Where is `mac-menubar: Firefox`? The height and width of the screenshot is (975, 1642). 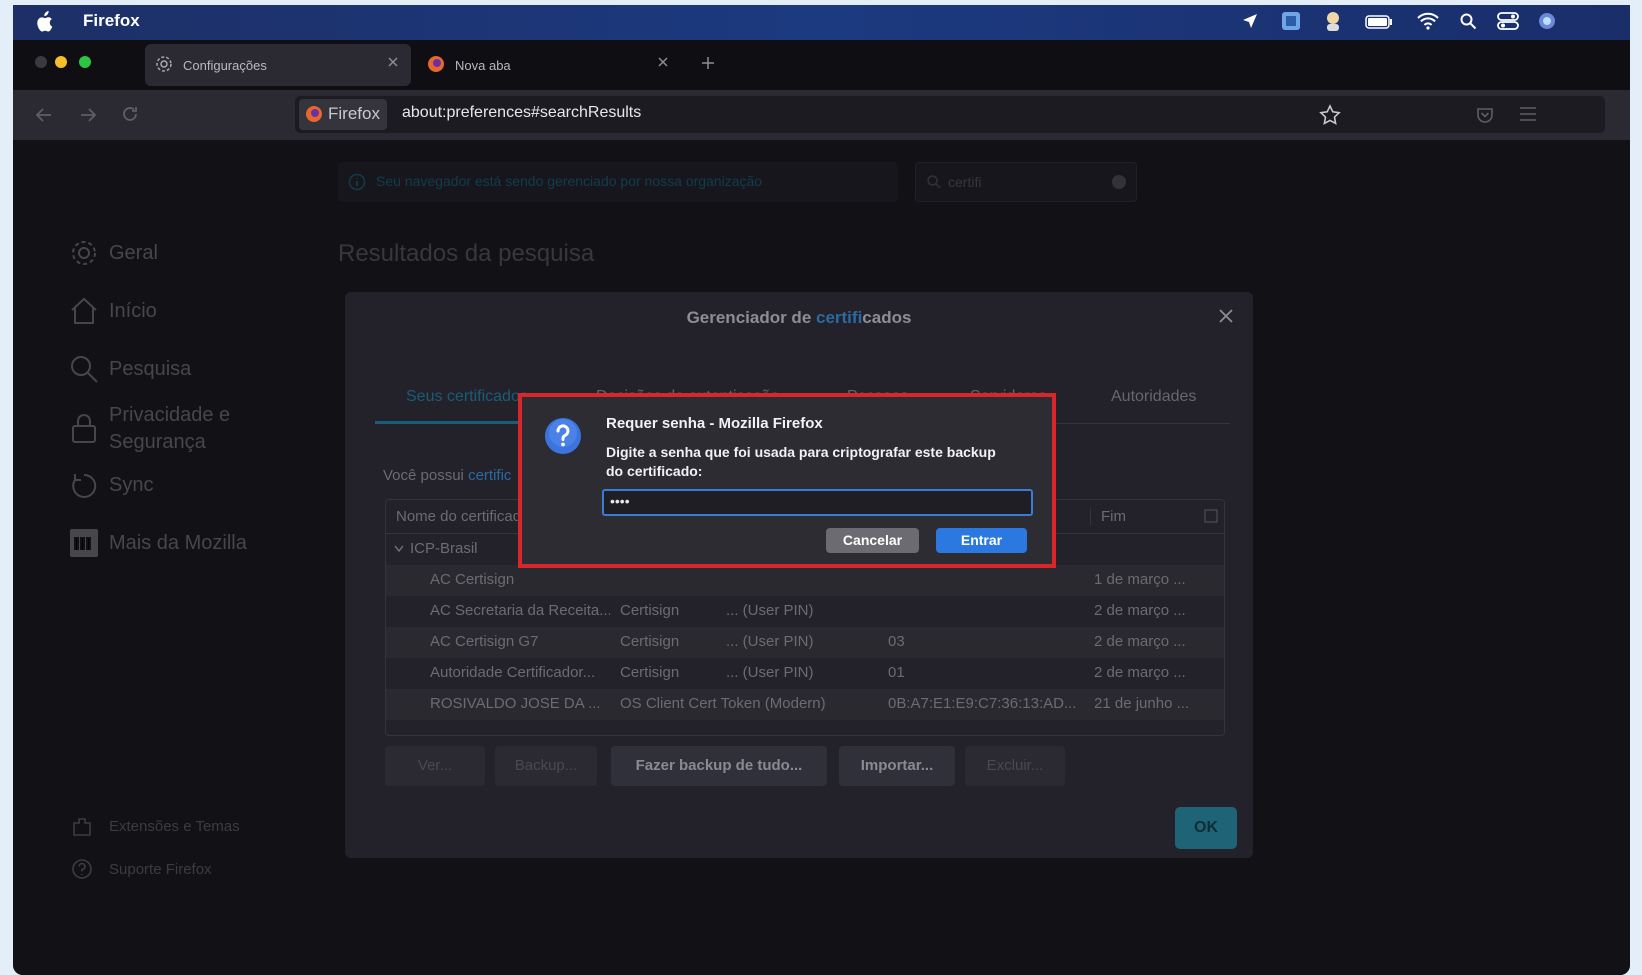 mac-menubar: Firefox is located at coordinates (821, 22).